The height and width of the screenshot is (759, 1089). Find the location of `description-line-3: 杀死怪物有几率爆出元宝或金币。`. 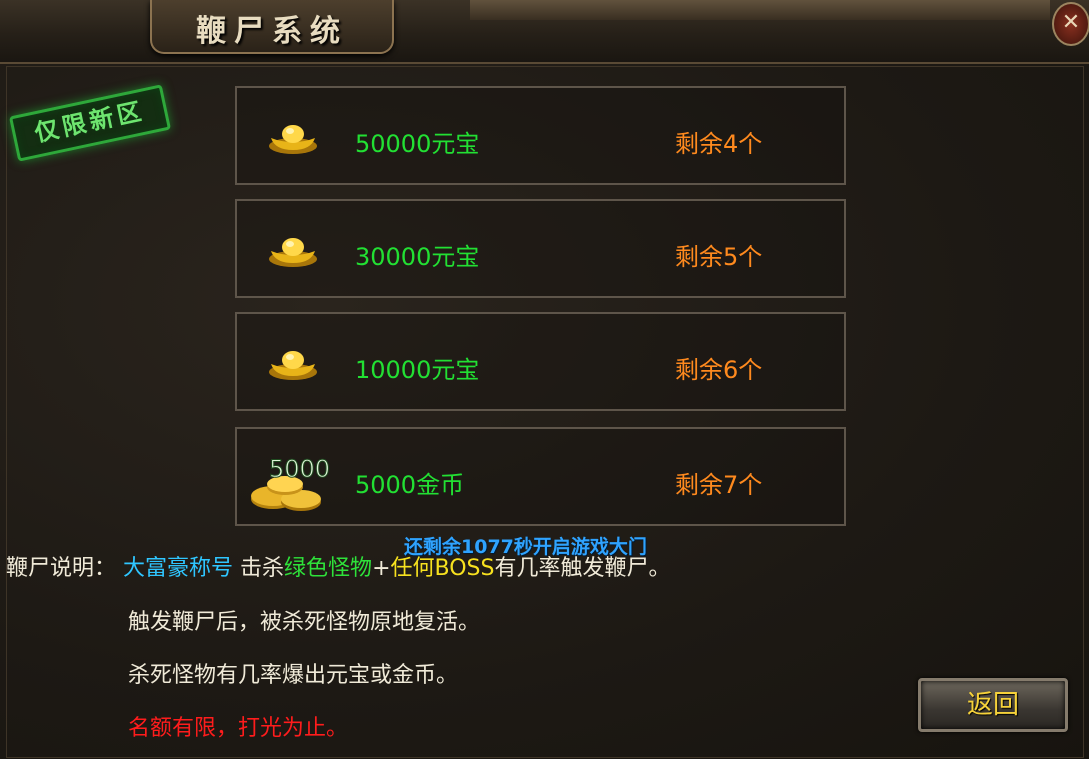

description-line-3: 杀死怪物有几率爆出元宝或金币。 is located at coordinates (293, 675).